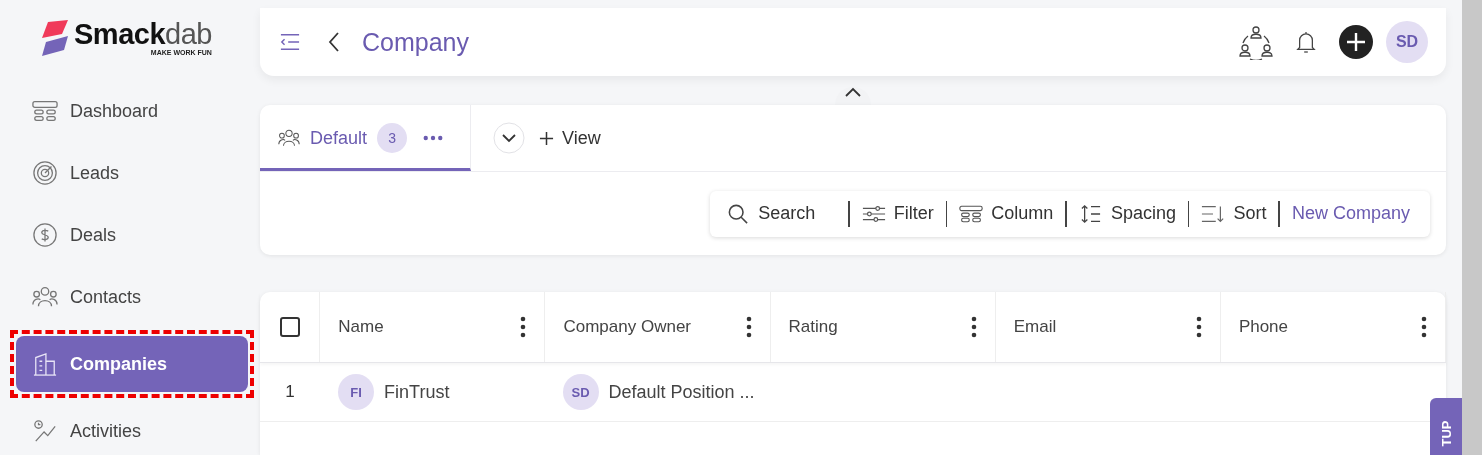  What do you see at coordinates (738, 213) in the screenshot?
I see `search-icon` at bounding box center [738, 213].